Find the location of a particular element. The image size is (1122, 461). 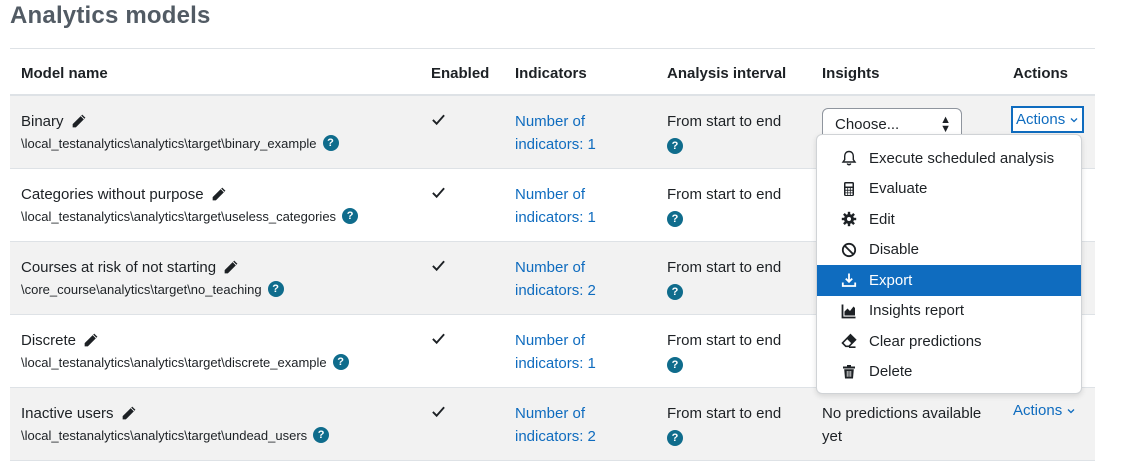

menu-item-clear-predictions: Clear predictions is located at coordinates (949, 341).